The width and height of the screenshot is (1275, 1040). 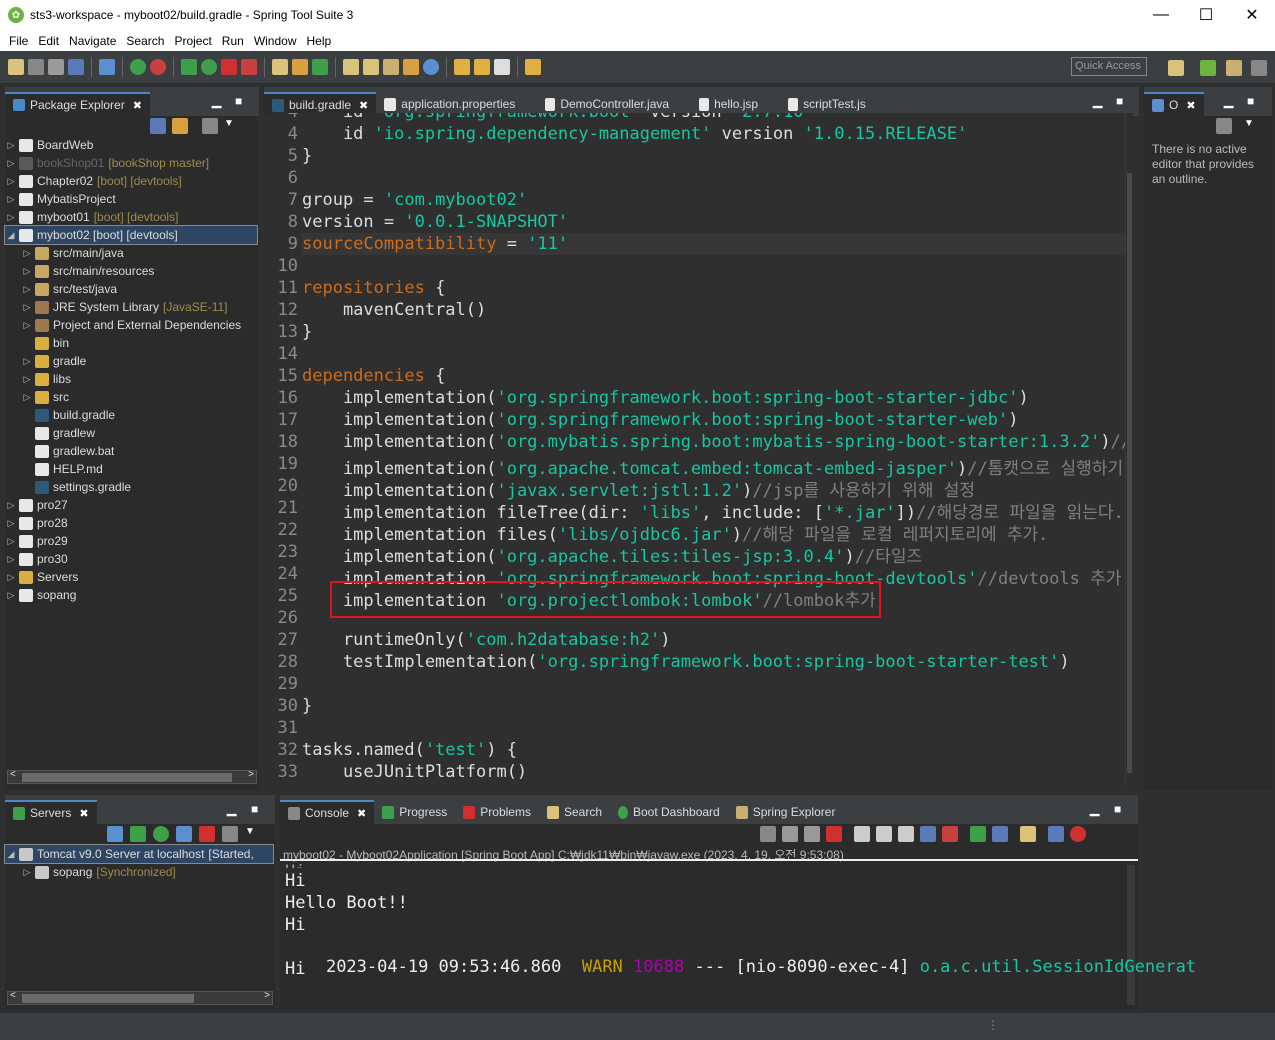 What do you see at coordinates (320, 67) in the screenshot?
I see `new-class-icon` at bounding box center [320, 67].